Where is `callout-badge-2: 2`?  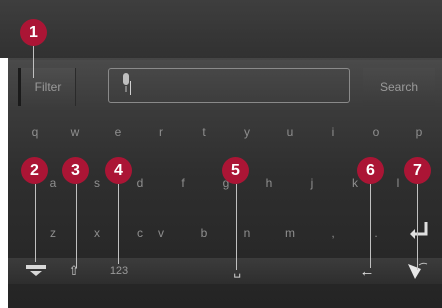 callout-badge-2: 2 is located at coordinates (34, 170).